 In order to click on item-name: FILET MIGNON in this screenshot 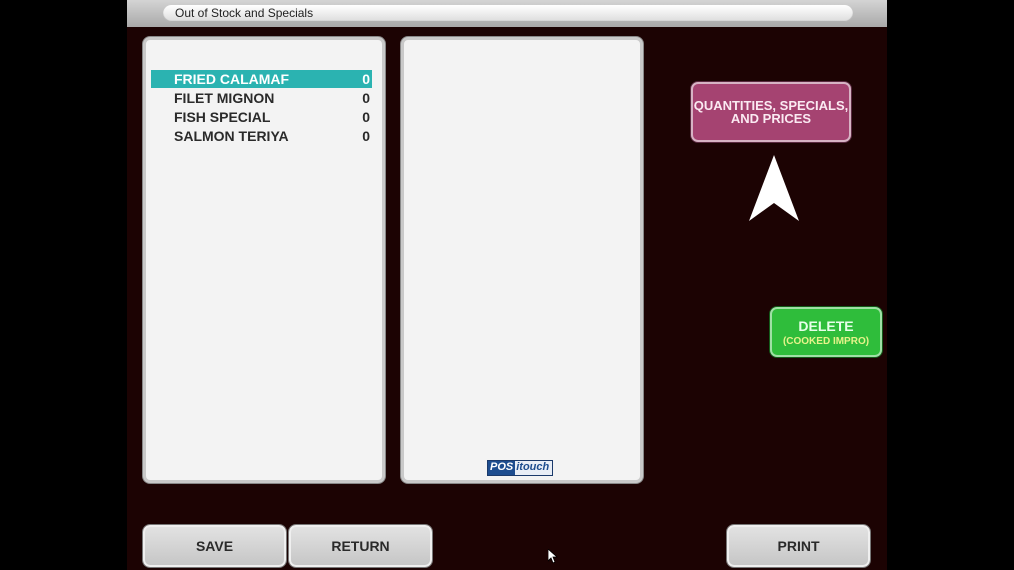, I will do `click(224, 98)`.